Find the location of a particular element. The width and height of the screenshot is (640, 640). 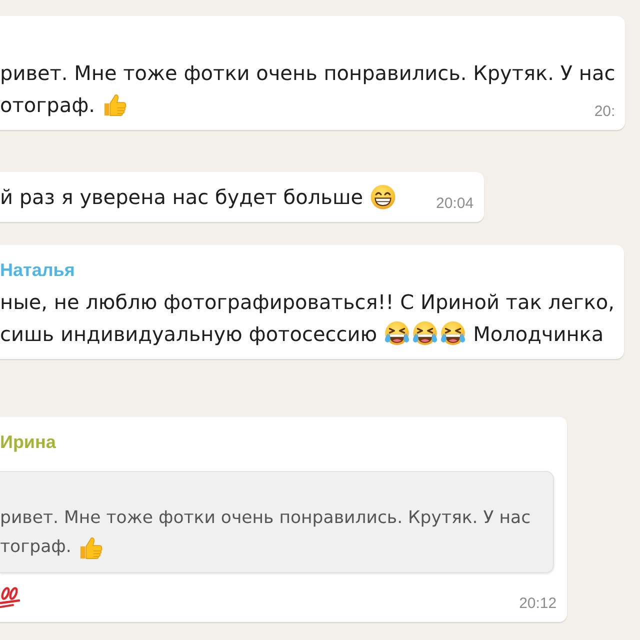

message-text: ривет. Мне тоже фотки очень понравились. Крутяк. У нас is located at coordinates (308, 73).